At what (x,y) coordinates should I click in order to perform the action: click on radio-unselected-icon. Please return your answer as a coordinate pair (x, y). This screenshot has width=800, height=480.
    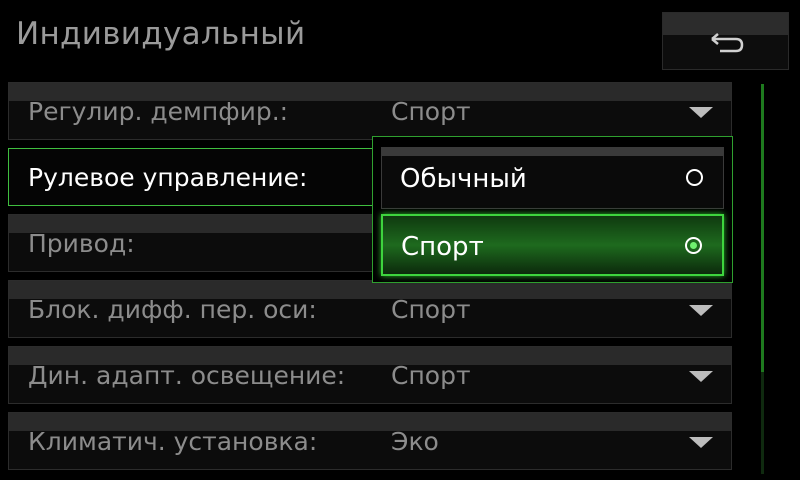
    Looking at the image, I should click on (694, 177).